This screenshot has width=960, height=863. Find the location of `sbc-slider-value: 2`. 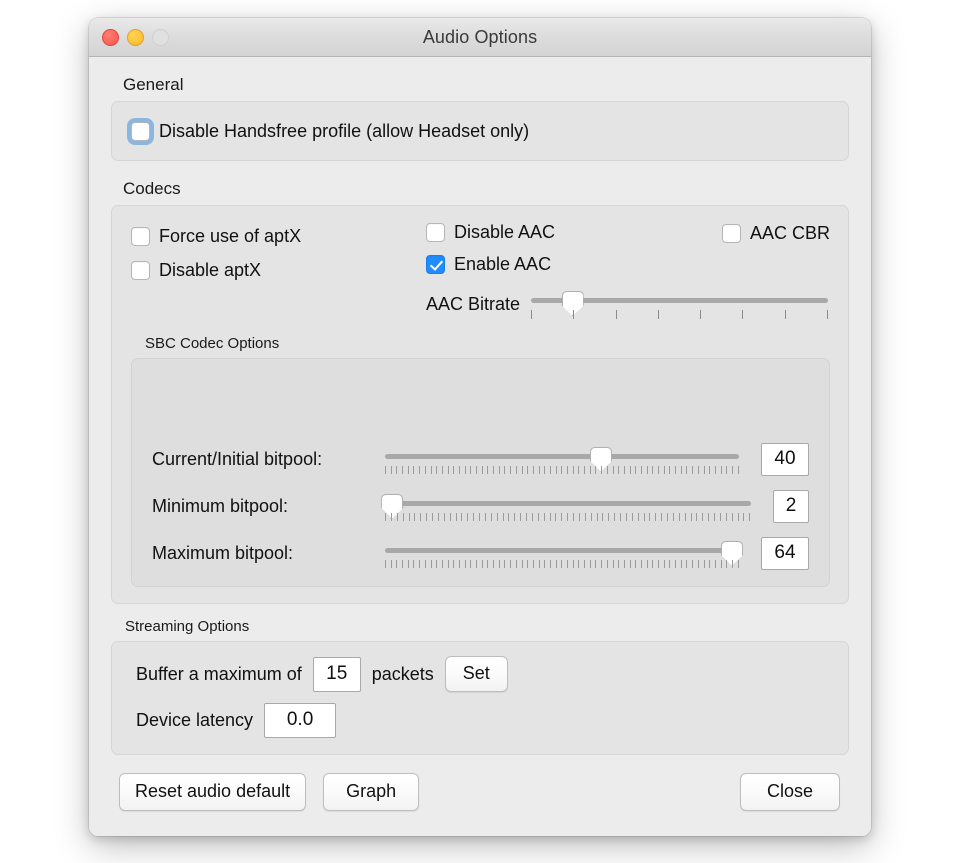

sbc-slider-value: 2 is located at coordinates (791, 506).